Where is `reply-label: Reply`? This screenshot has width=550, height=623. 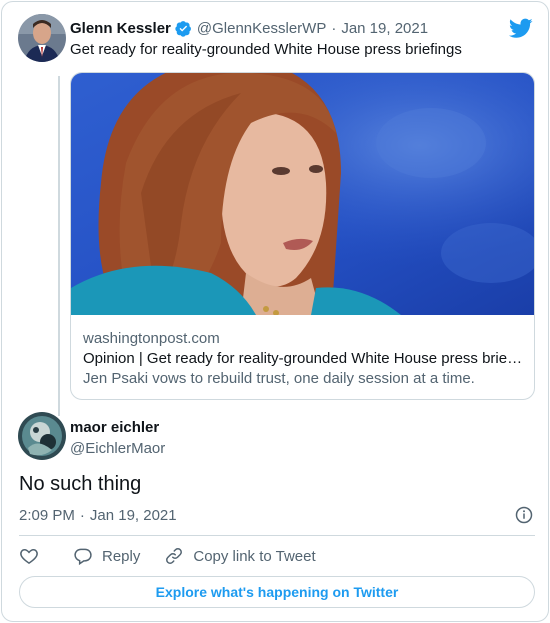
reply-label: Reply is located at coordinates (121, 556).